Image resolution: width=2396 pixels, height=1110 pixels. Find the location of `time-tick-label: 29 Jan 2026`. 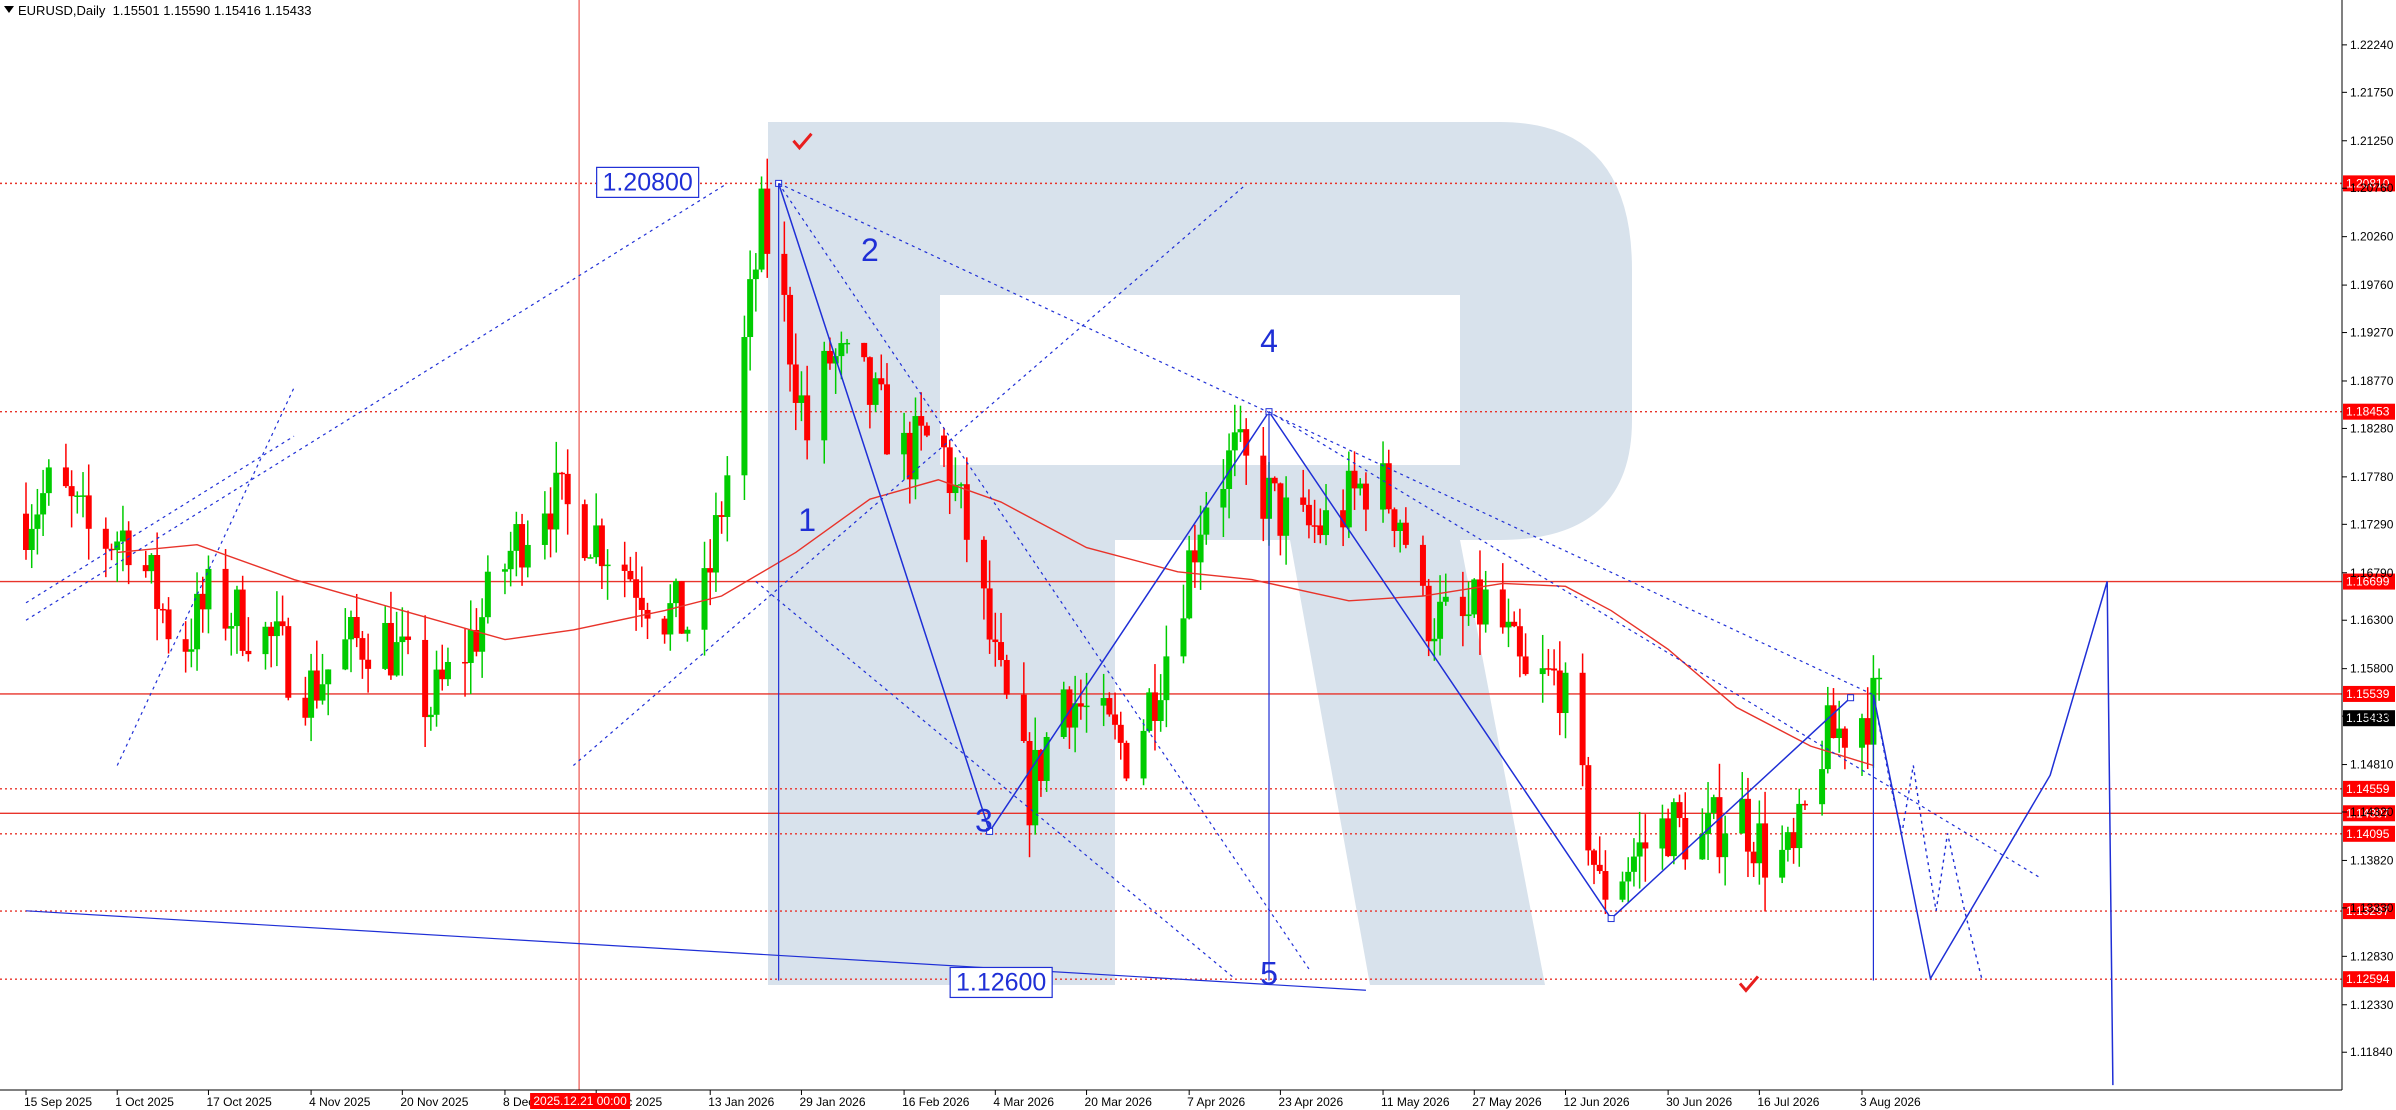

time-tick-label: 29 Jan 2026 is located at coordinates (832, 1102).